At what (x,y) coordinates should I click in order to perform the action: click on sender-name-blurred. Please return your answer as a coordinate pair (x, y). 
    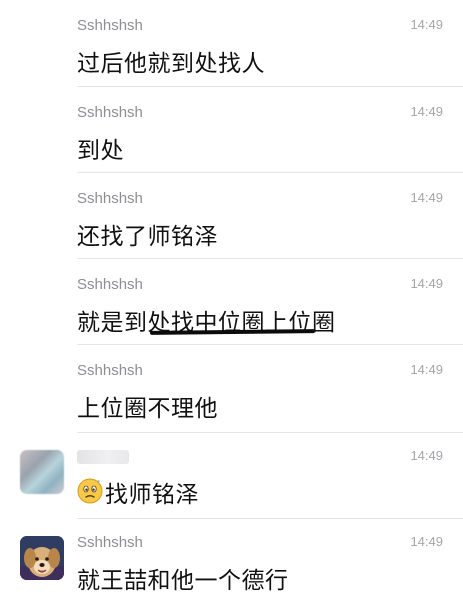
    Looking at the image, I should click on (103, 457).